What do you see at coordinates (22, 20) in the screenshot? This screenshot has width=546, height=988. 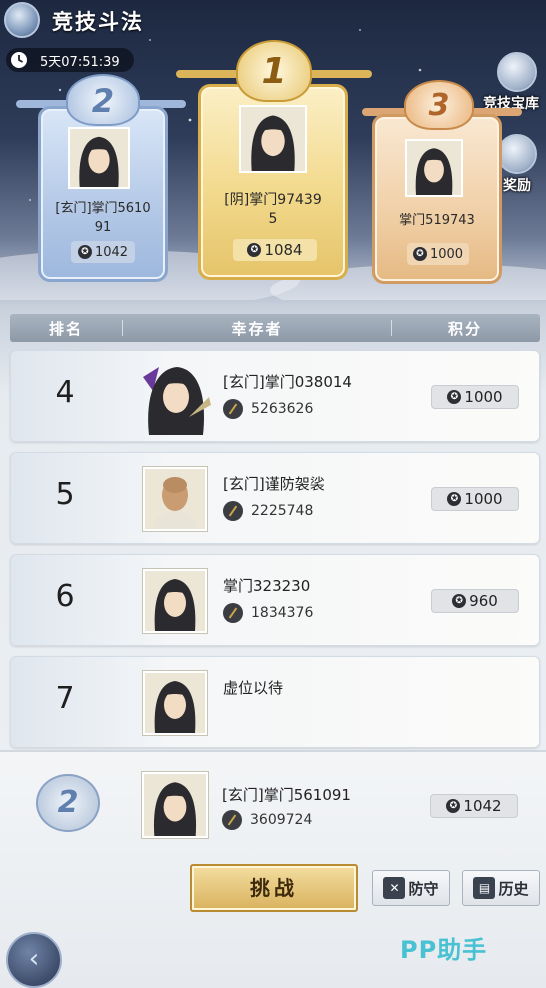 I see `arena-logo-icon` at bounding box center [22, 20].